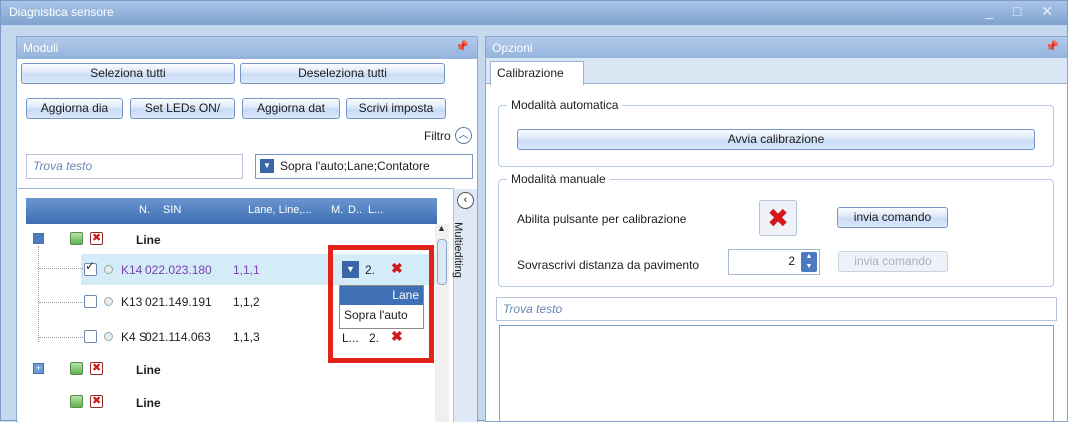  I want to click on row-sin: 021.114.063, so click(178, 337).